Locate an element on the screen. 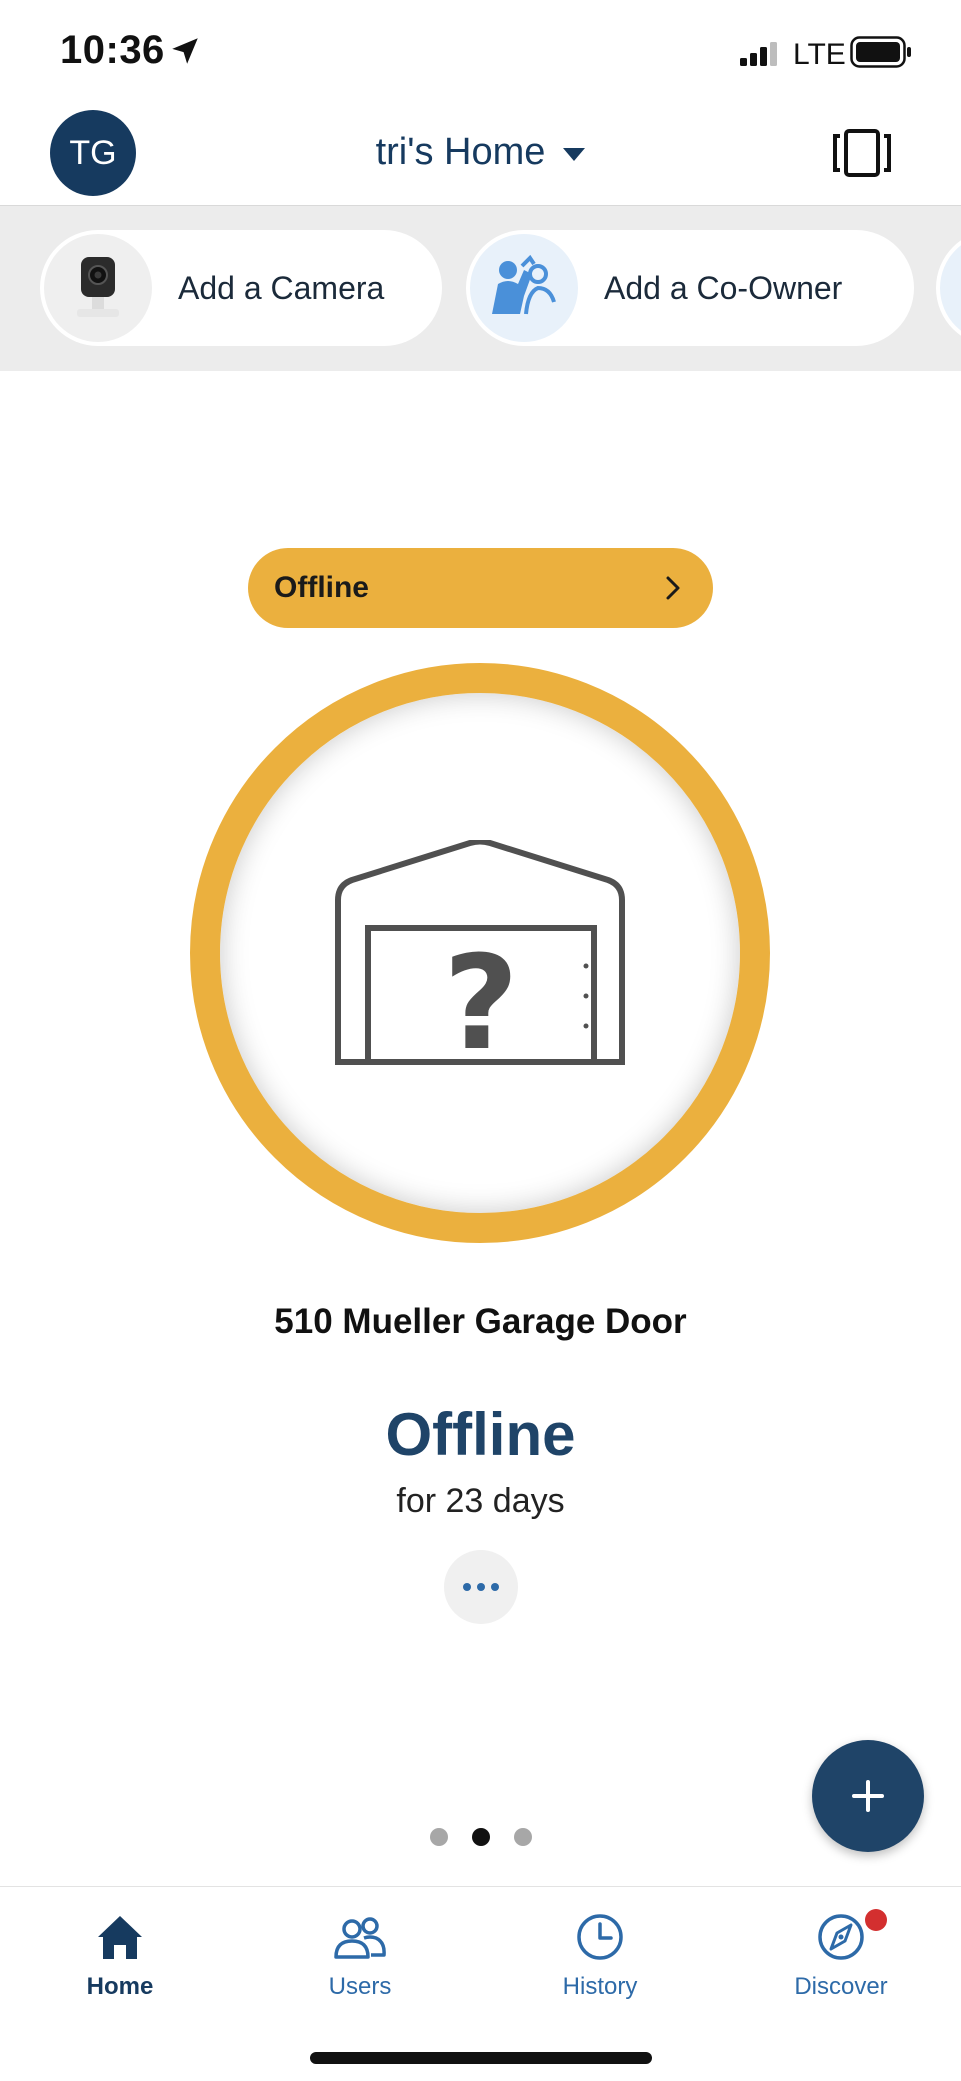 This screenshot has height=2081, width=961. tab-discover: Discover is located at coordinates (841, 1954).